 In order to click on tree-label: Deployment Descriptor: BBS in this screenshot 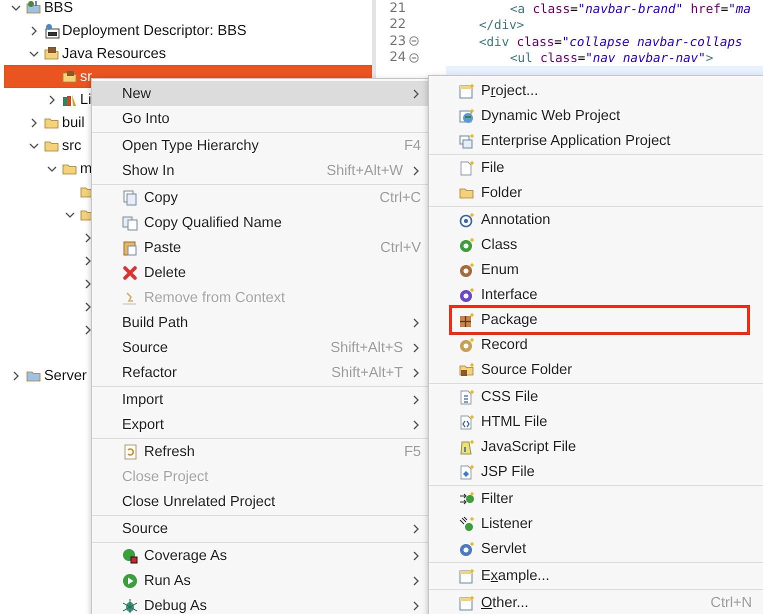, I will do `click(154, 30)`.